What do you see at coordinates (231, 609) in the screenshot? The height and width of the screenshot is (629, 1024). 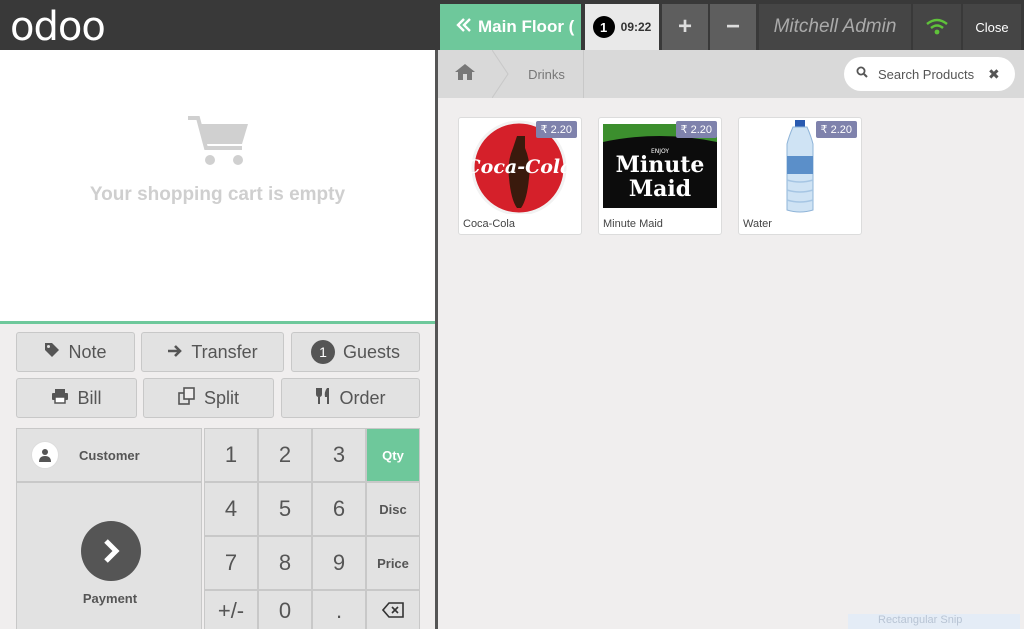 I see `numpad-key-plus-minus: +/-` at bounding box center [231, 609].